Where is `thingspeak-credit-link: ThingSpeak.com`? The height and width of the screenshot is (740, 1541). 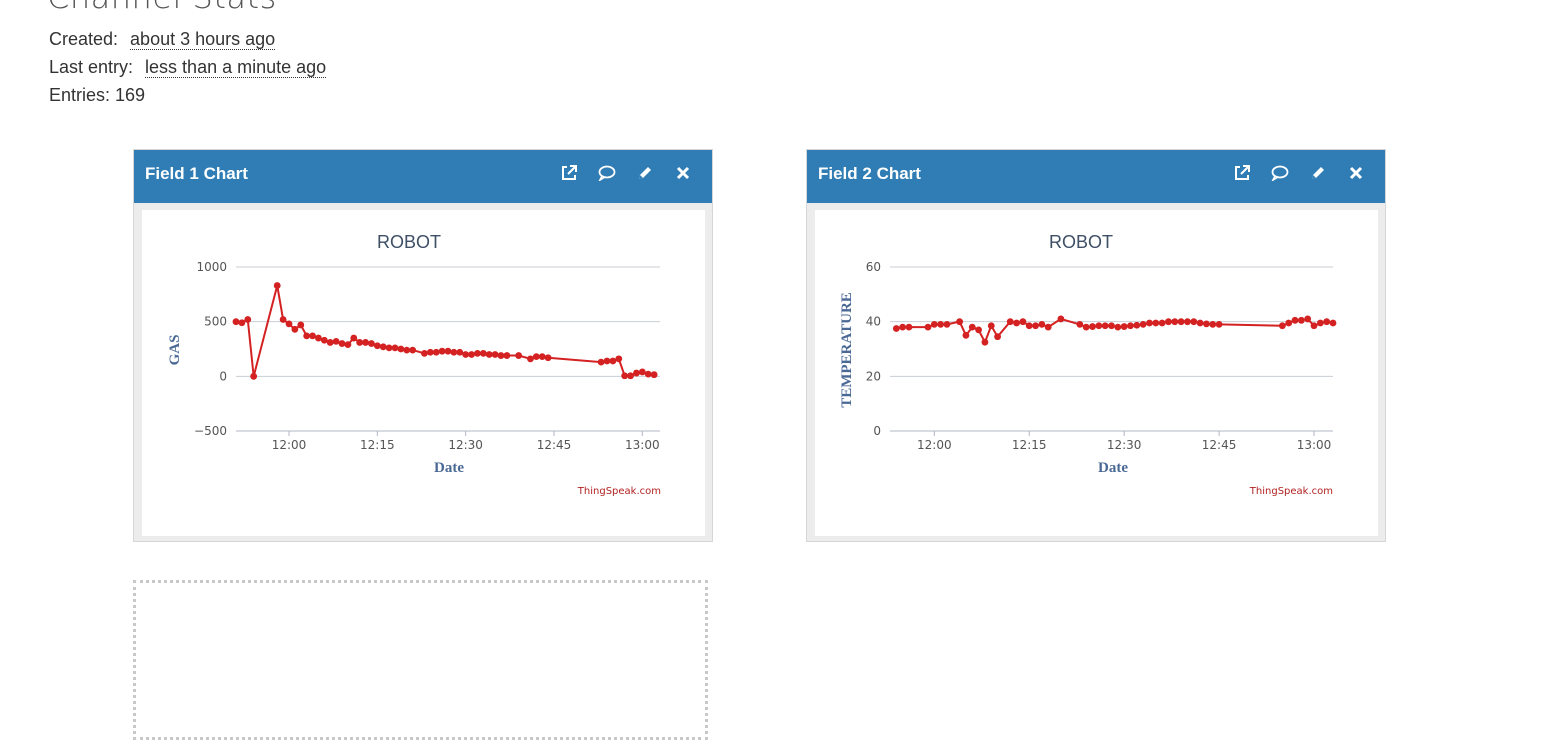
thingspeak-credit-link: ThingSpeak.com is located at coordinates (1291, 491).